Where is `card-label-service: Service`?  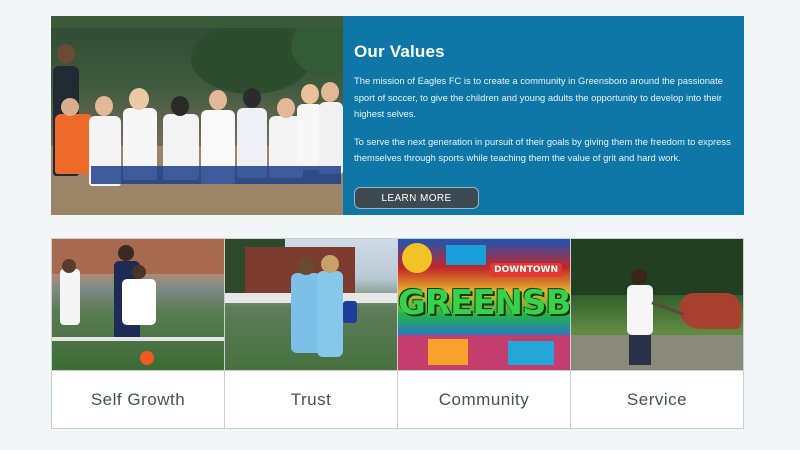 card-label-service: Service is located at coordinates (657, 399).